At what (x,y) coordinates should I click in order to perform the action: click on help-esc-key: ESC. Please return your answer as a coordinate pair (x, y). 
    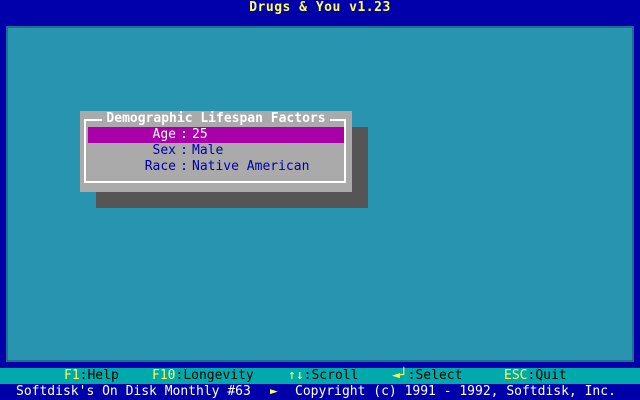
    Looking at the image, I should click on (516, 375).